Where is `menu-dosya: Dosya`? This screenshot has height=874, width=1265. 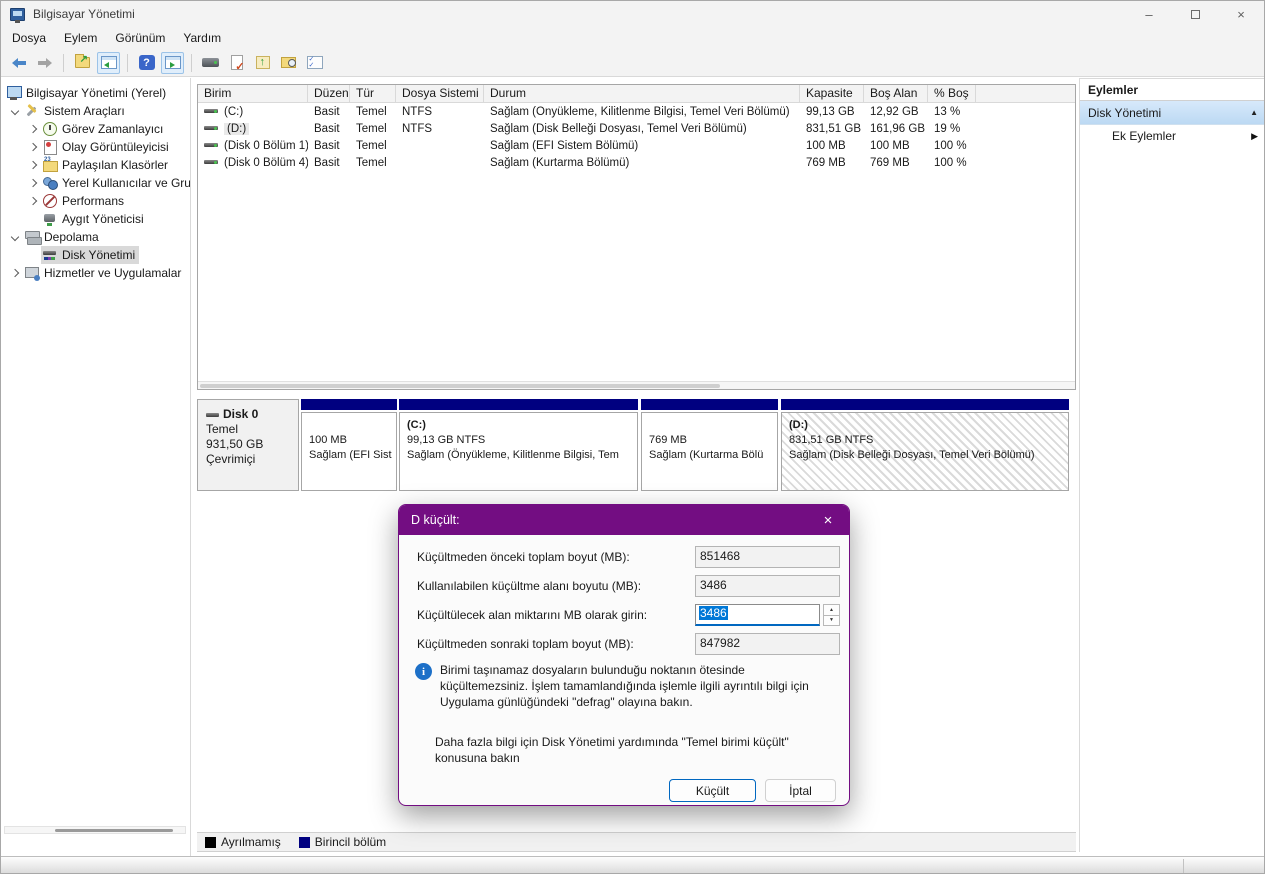 menu-dosya: Dosya is located at coordinates (29, 38).